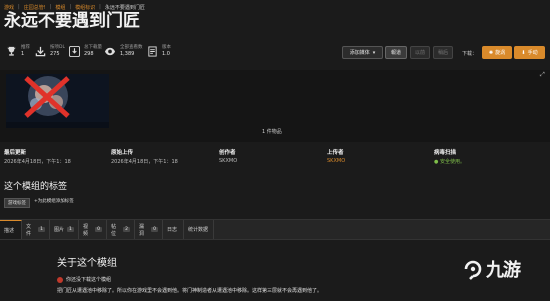 The width and height of the screenshot is (550, 301). What do you see at coordinates (93, 47) in the screenshot?
I see `stat-label: 总下载量` at bounding box center [93, 47].